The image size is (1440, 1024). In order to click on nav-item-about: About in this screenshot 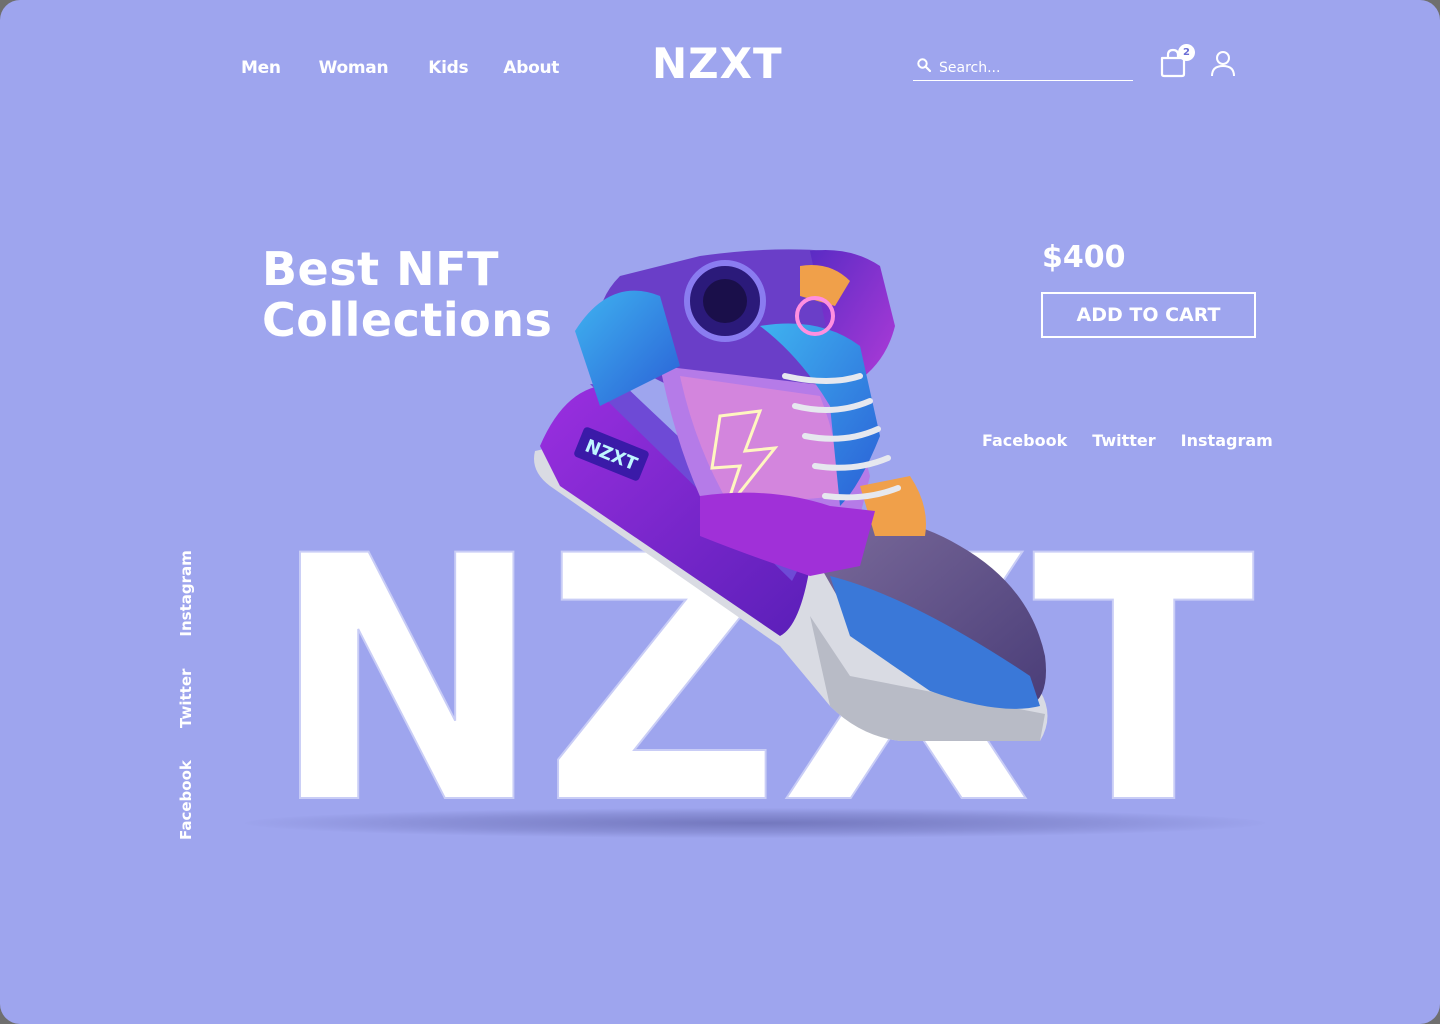, I will do `click(531, 68)`.